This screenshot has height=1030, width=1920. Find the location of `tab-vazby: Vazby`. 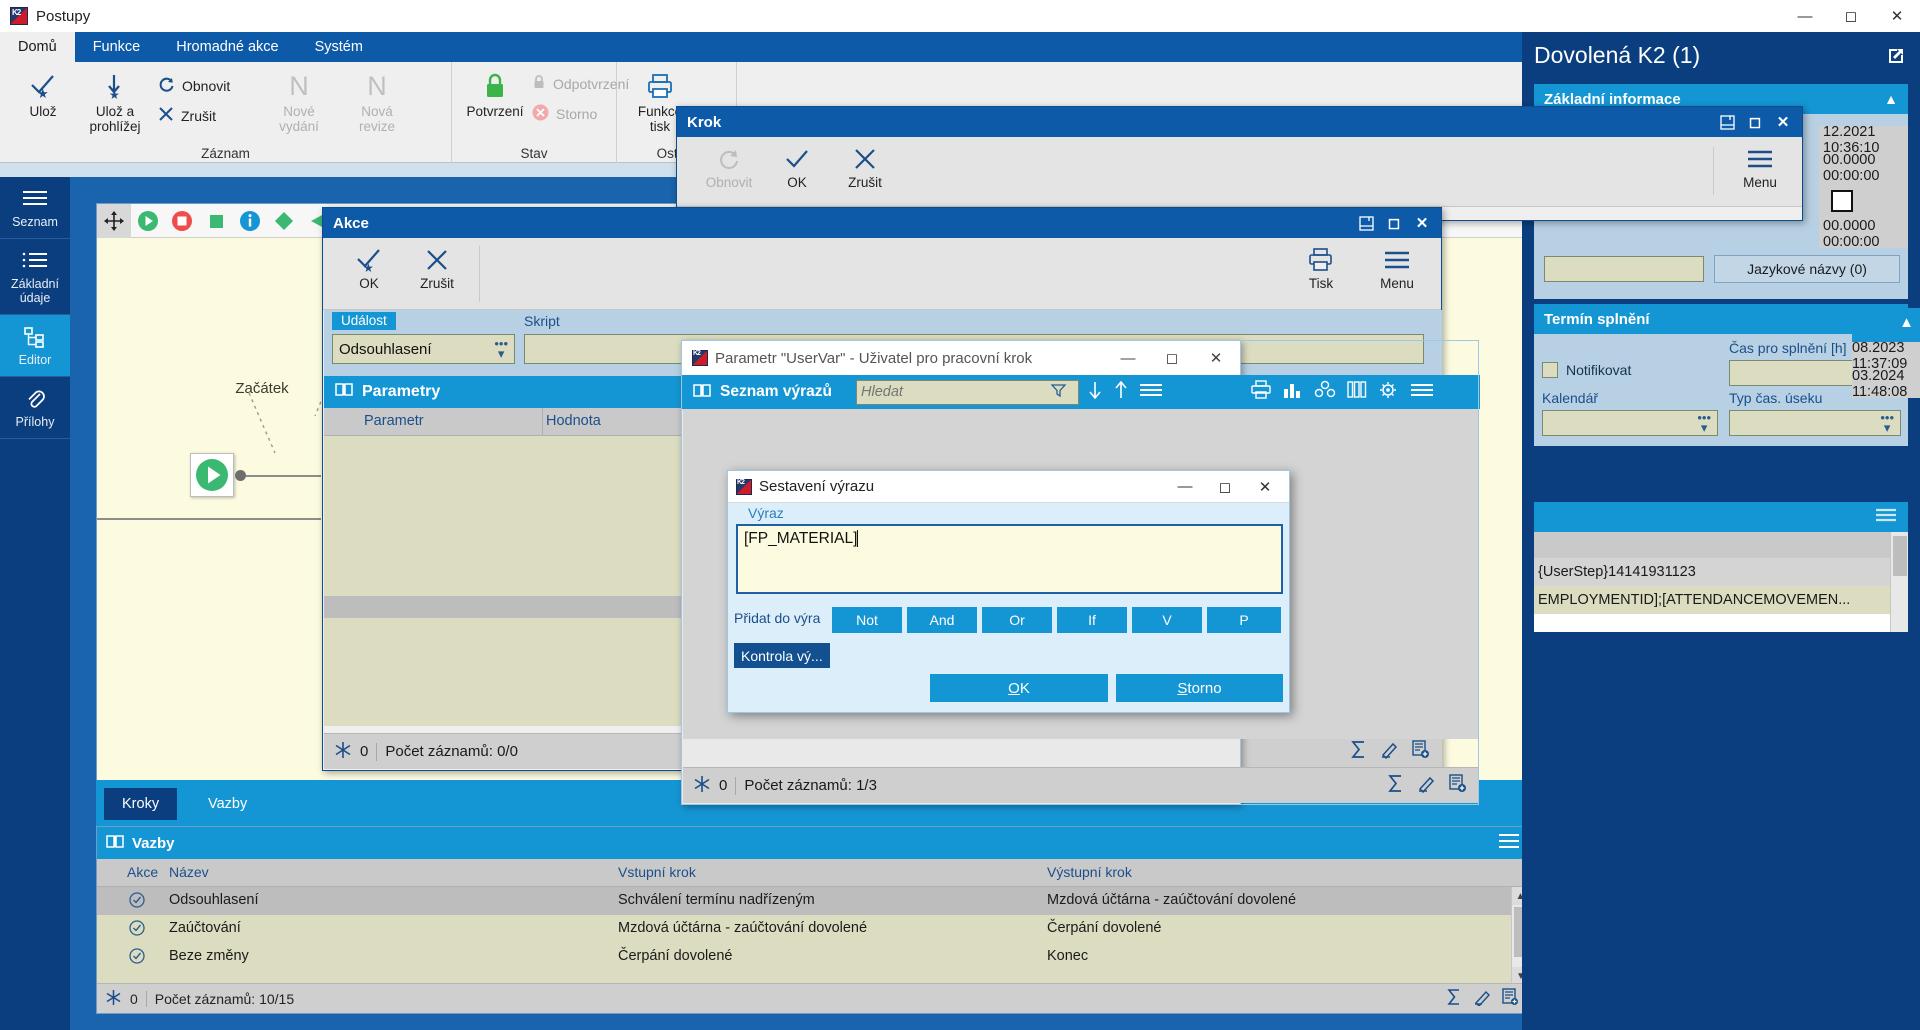

tab-vazby: Vazby is located at coordinates (227, 804).